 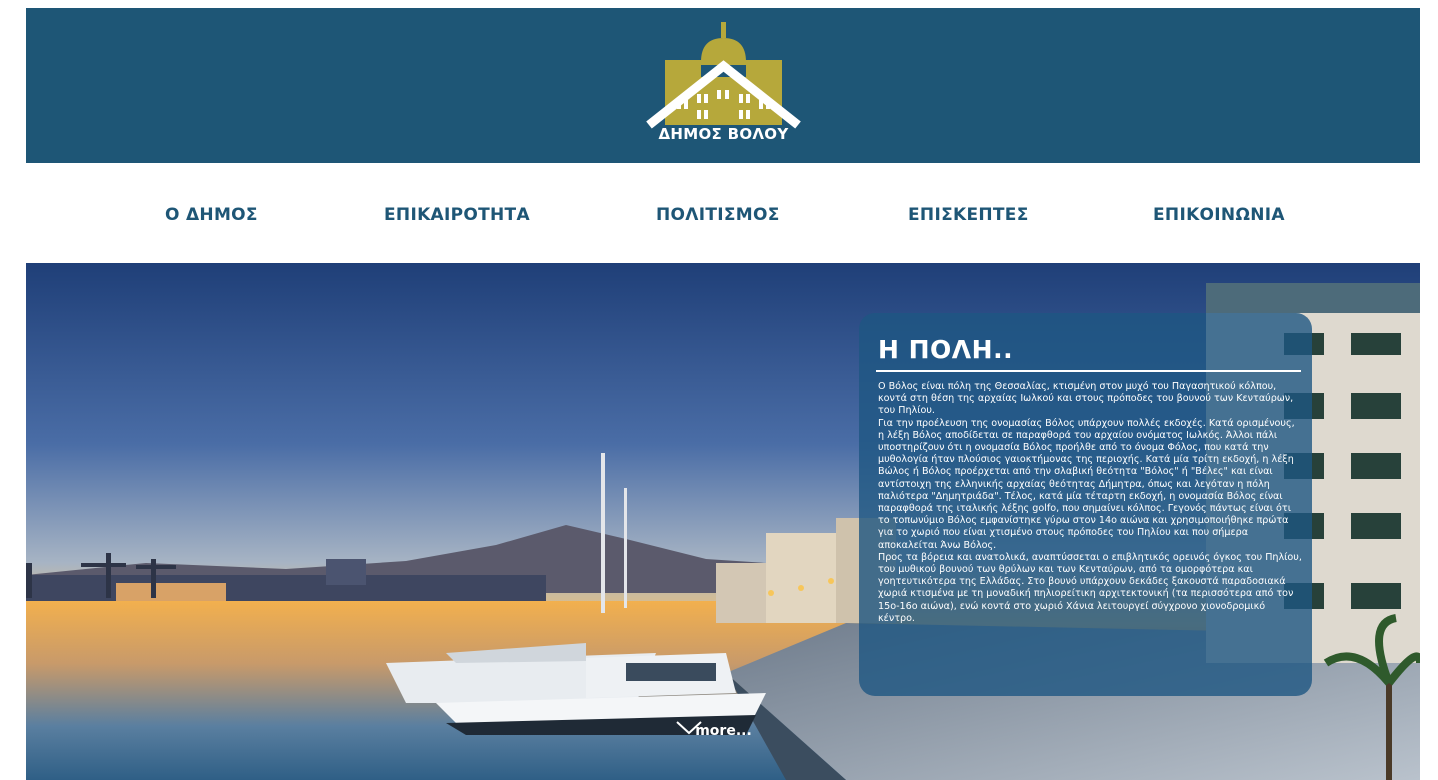 What do you see at coordinates (689, 728) in the screenshot?
I see `chevron-down-icon` at bounding box center [689, 728].